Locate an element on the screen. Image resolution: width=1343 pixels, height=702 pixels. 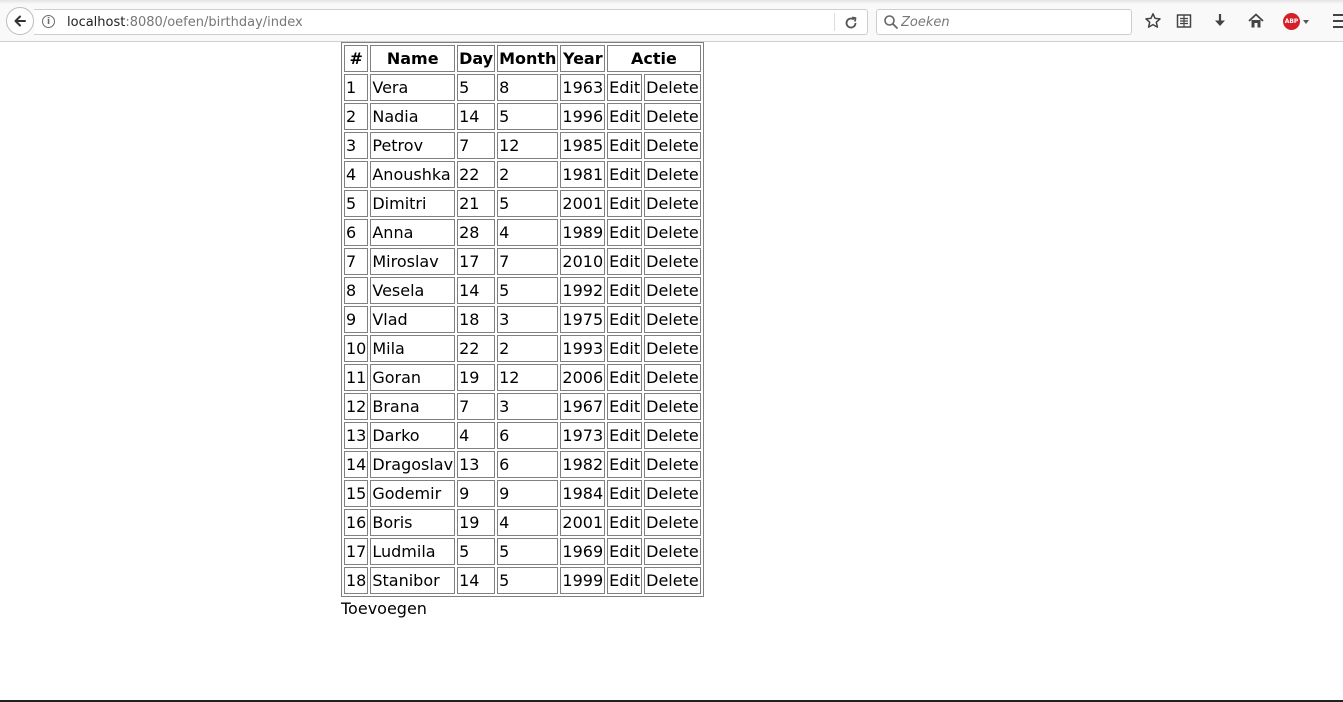
cell-year: 1982 is located at coordinates (583, 464).